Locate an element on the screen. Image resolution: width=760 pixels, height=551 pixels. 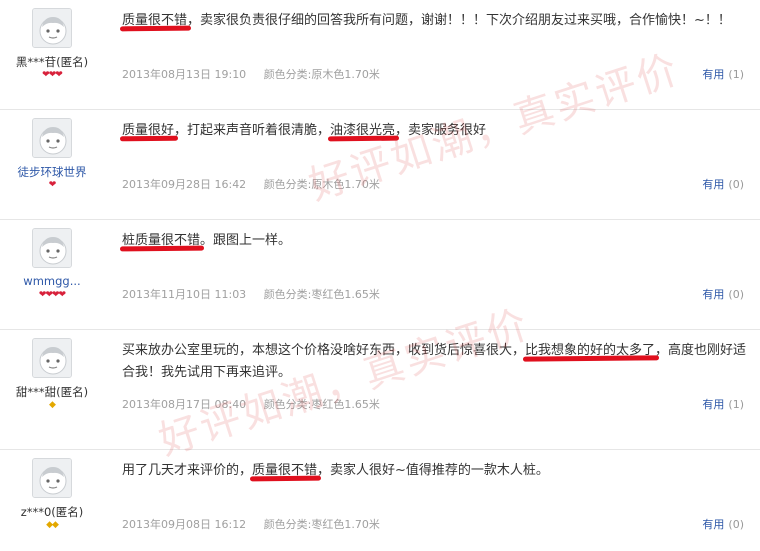
reviewer-name: 徒步环球世界 is located at coordinates (52, 172).